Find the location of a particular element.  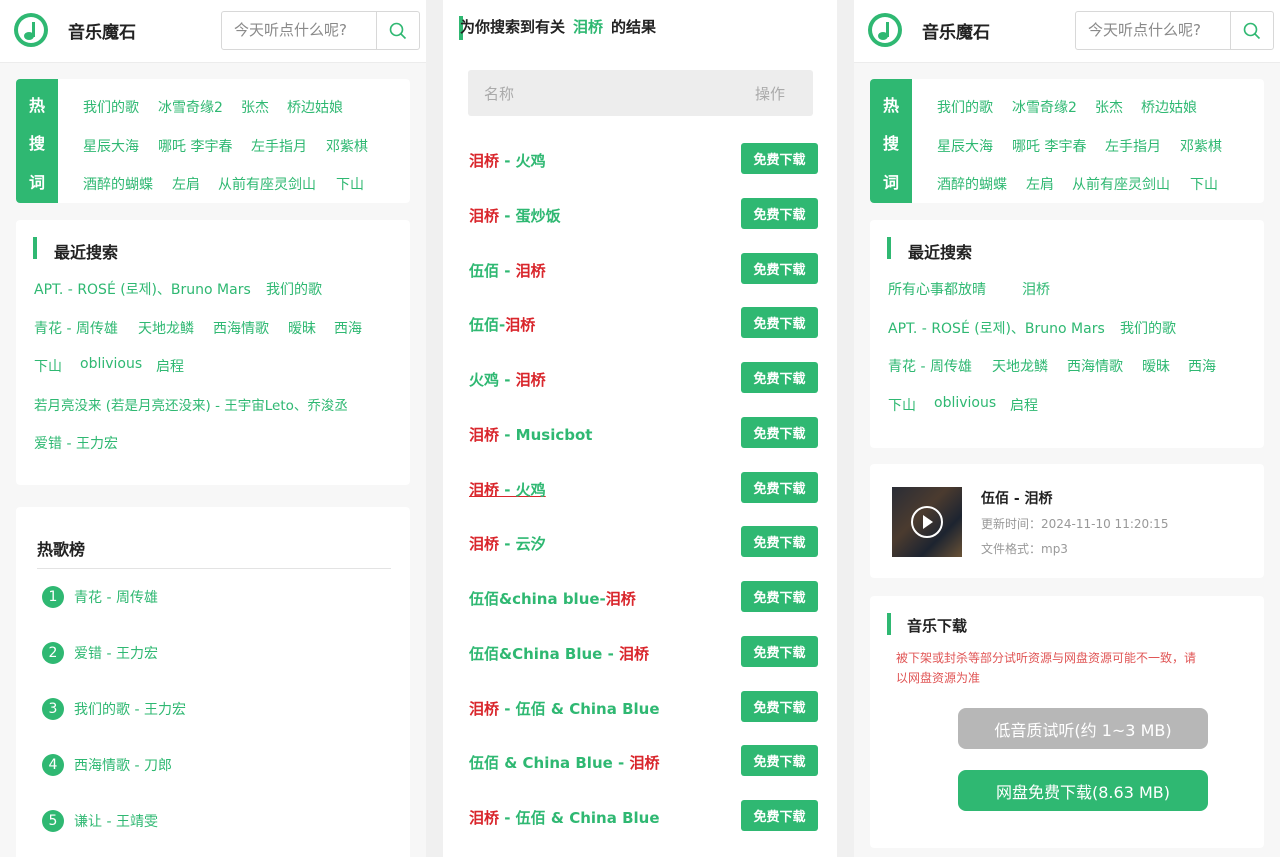

play-icon is located at coordinates (927, 522).